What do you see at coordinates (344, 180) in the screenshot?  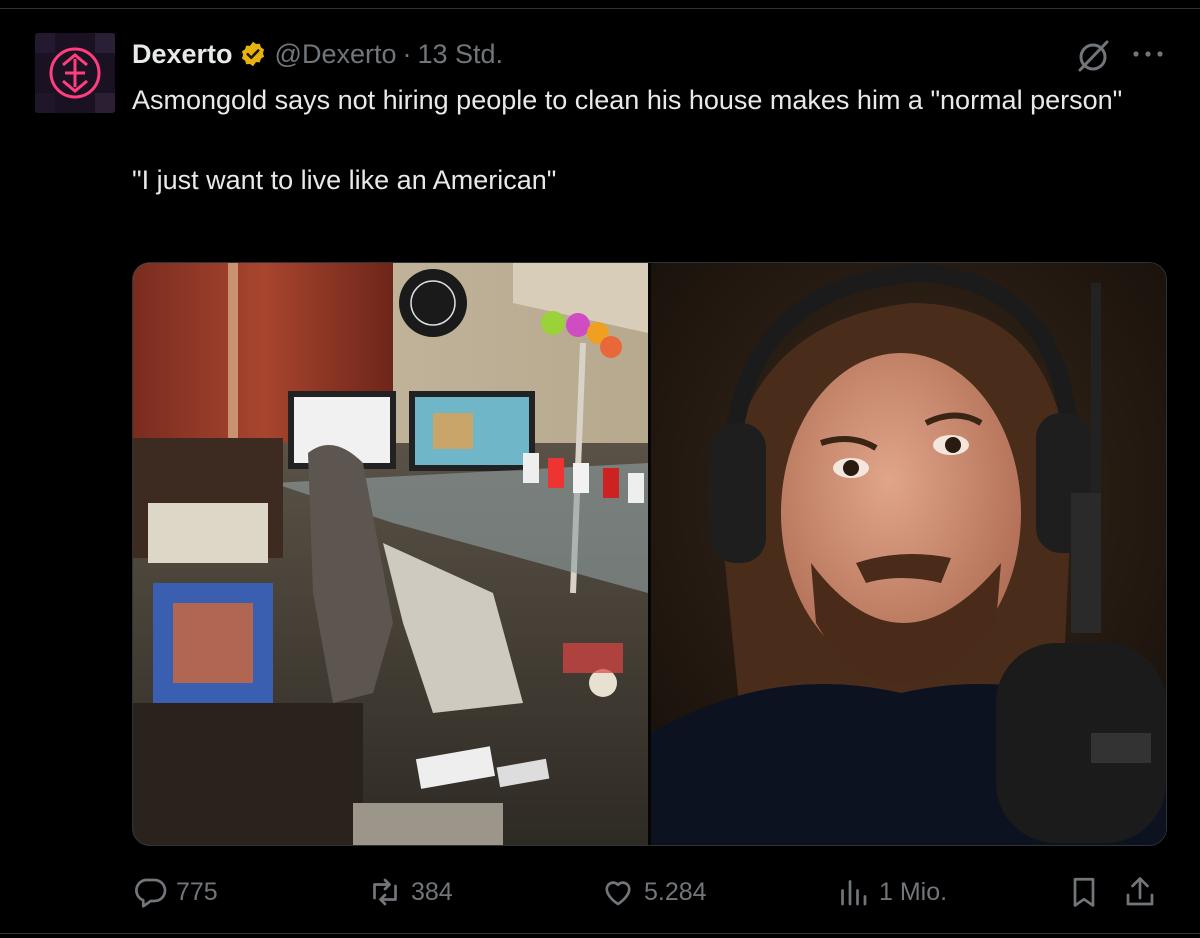 I see `tweet-text-quote: "I just want to live like an American"` at bounding box center [344, 180].